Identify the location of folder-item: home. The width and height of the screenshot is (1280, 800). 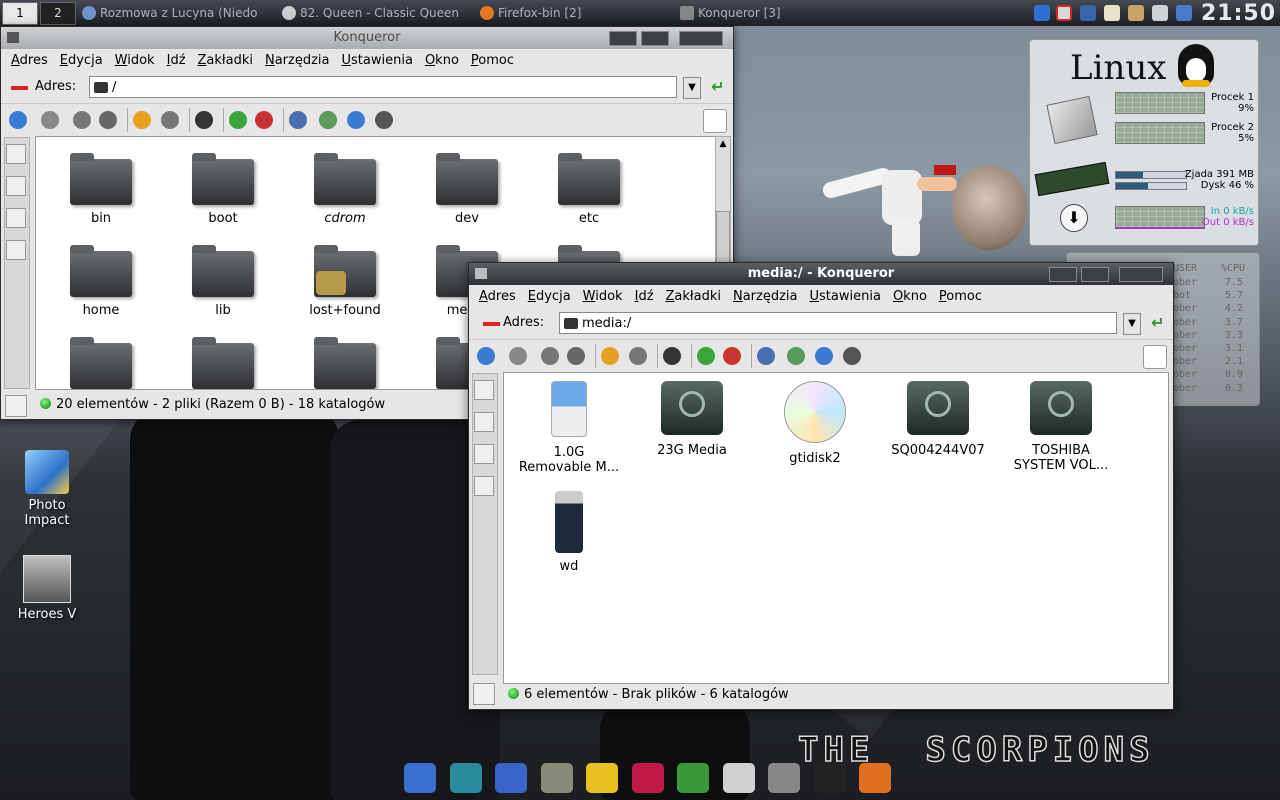
(101, 281).